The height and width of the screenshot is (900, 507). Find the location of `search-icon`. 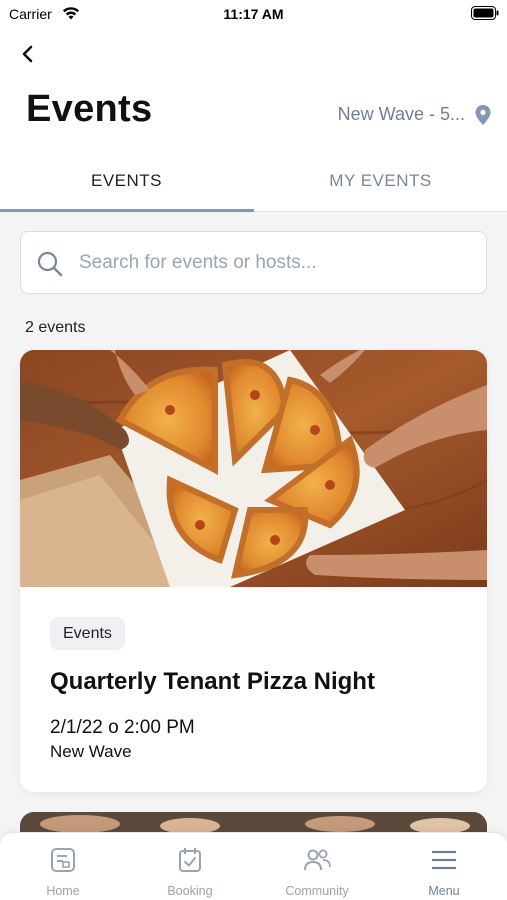

search-icon is located at coordinates (50, 264).